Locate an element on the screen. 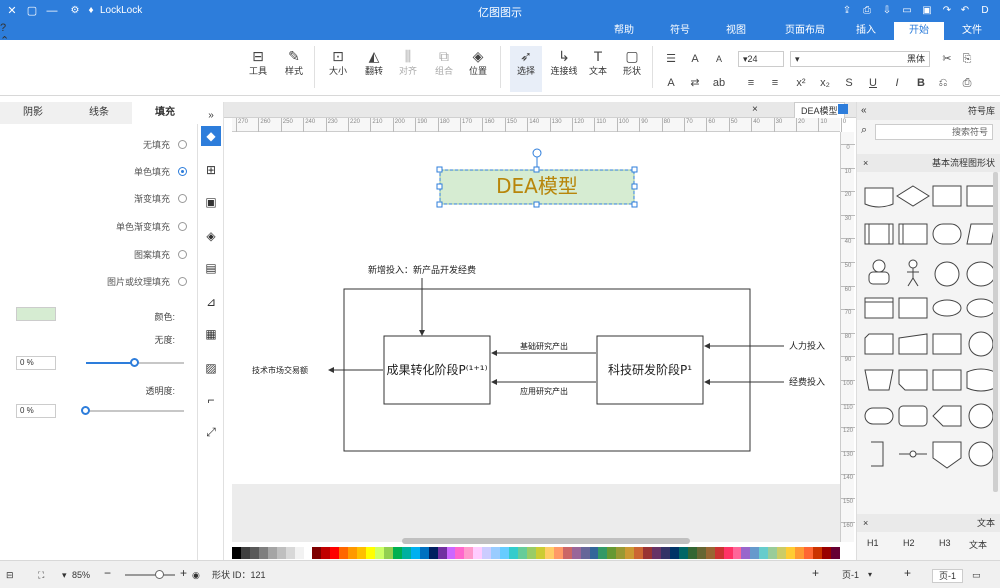 This screenshot has height=588, width=1000. shape-button: ▢ 形状 is located at coordinates (632, 62).